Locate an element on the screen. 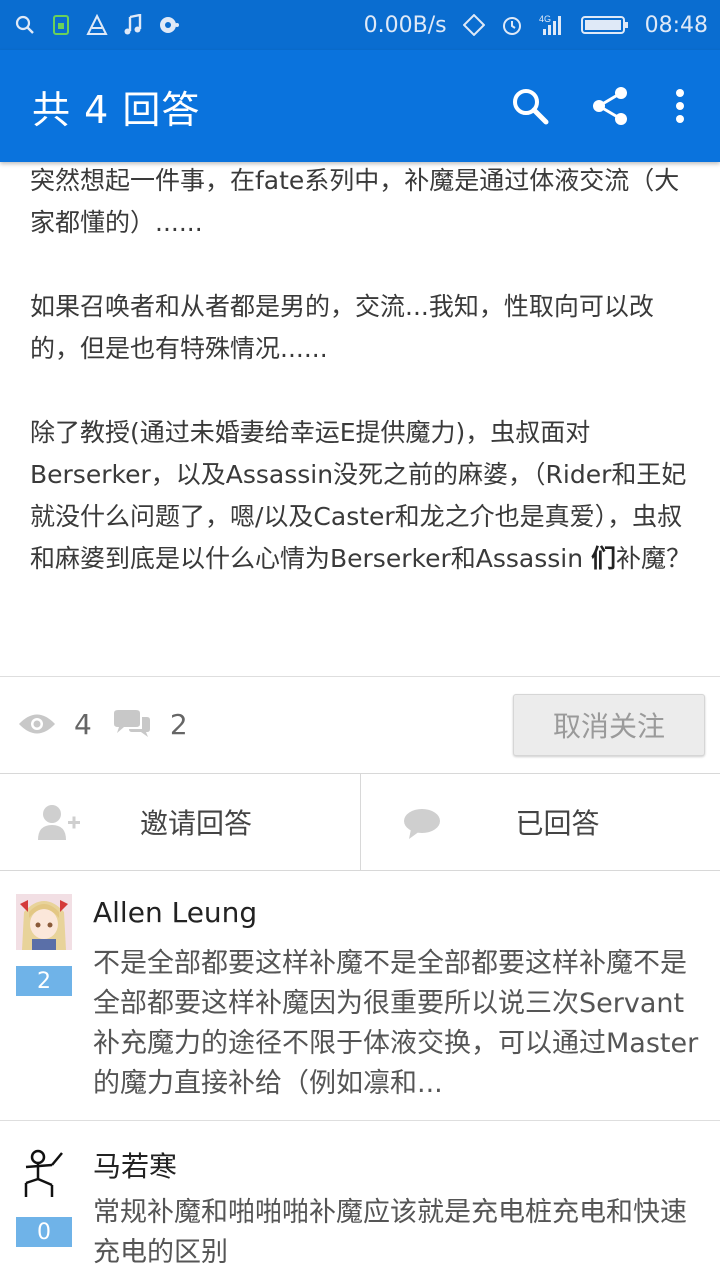 This screenshot has height=1280, width=720. rotate-icon is located at coordinates (473, 25).